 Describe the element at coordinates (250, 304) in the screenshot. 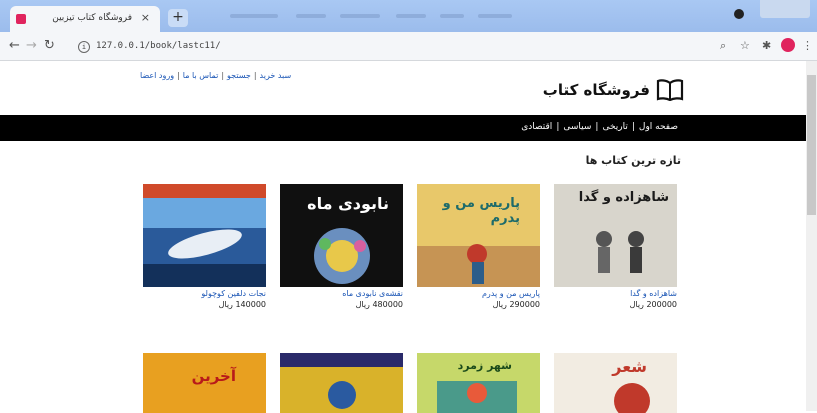

I see `price-value: 140000` at that location.